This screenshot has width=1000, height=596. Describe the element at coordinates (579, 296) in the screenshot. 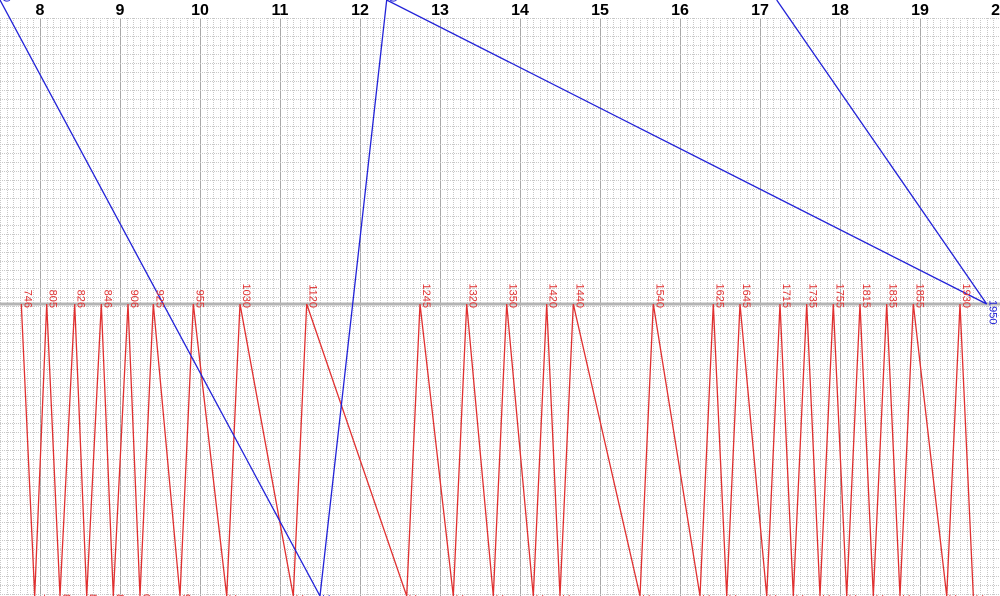

I see `red-peak-label: 1440` at that location.